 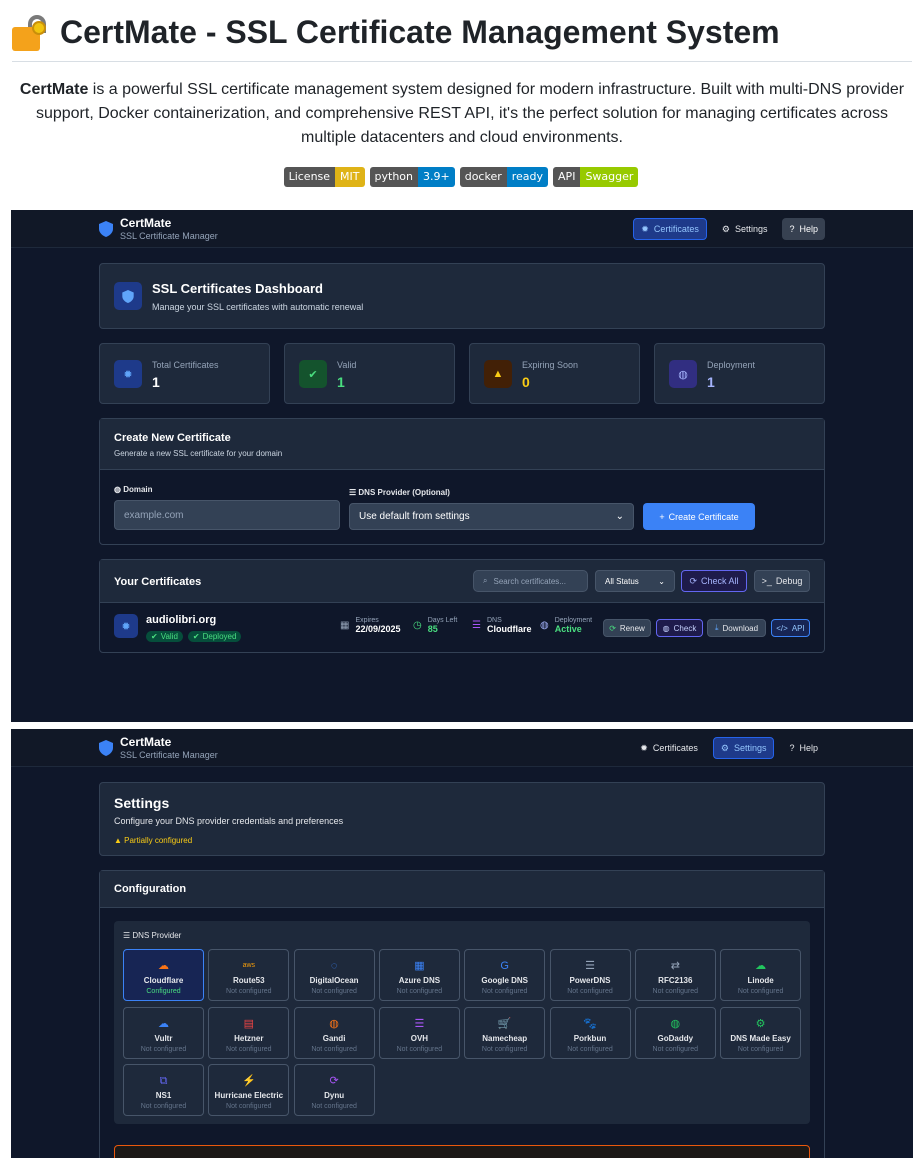 I want to click on check-button: ◍ Check, so click(x=679, y=628).